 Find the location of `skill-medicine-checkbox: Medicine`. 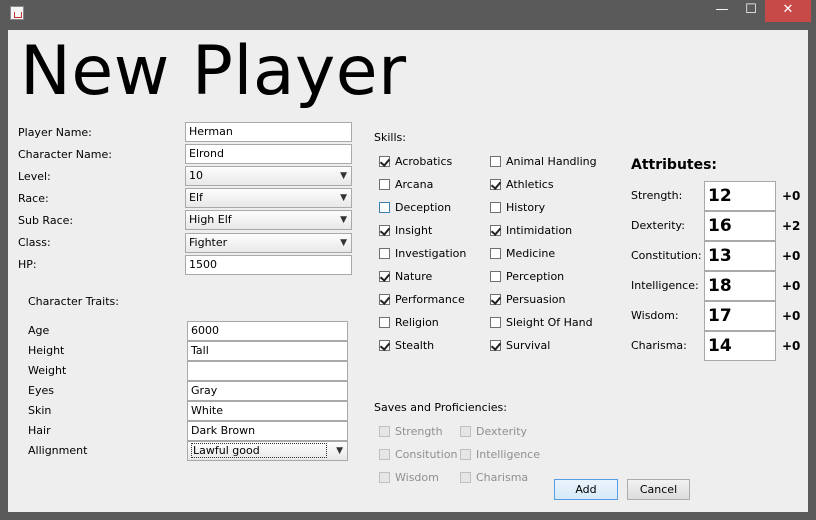

skill-medicine-checkbox: Medicine is located at coordinates (522, 254).